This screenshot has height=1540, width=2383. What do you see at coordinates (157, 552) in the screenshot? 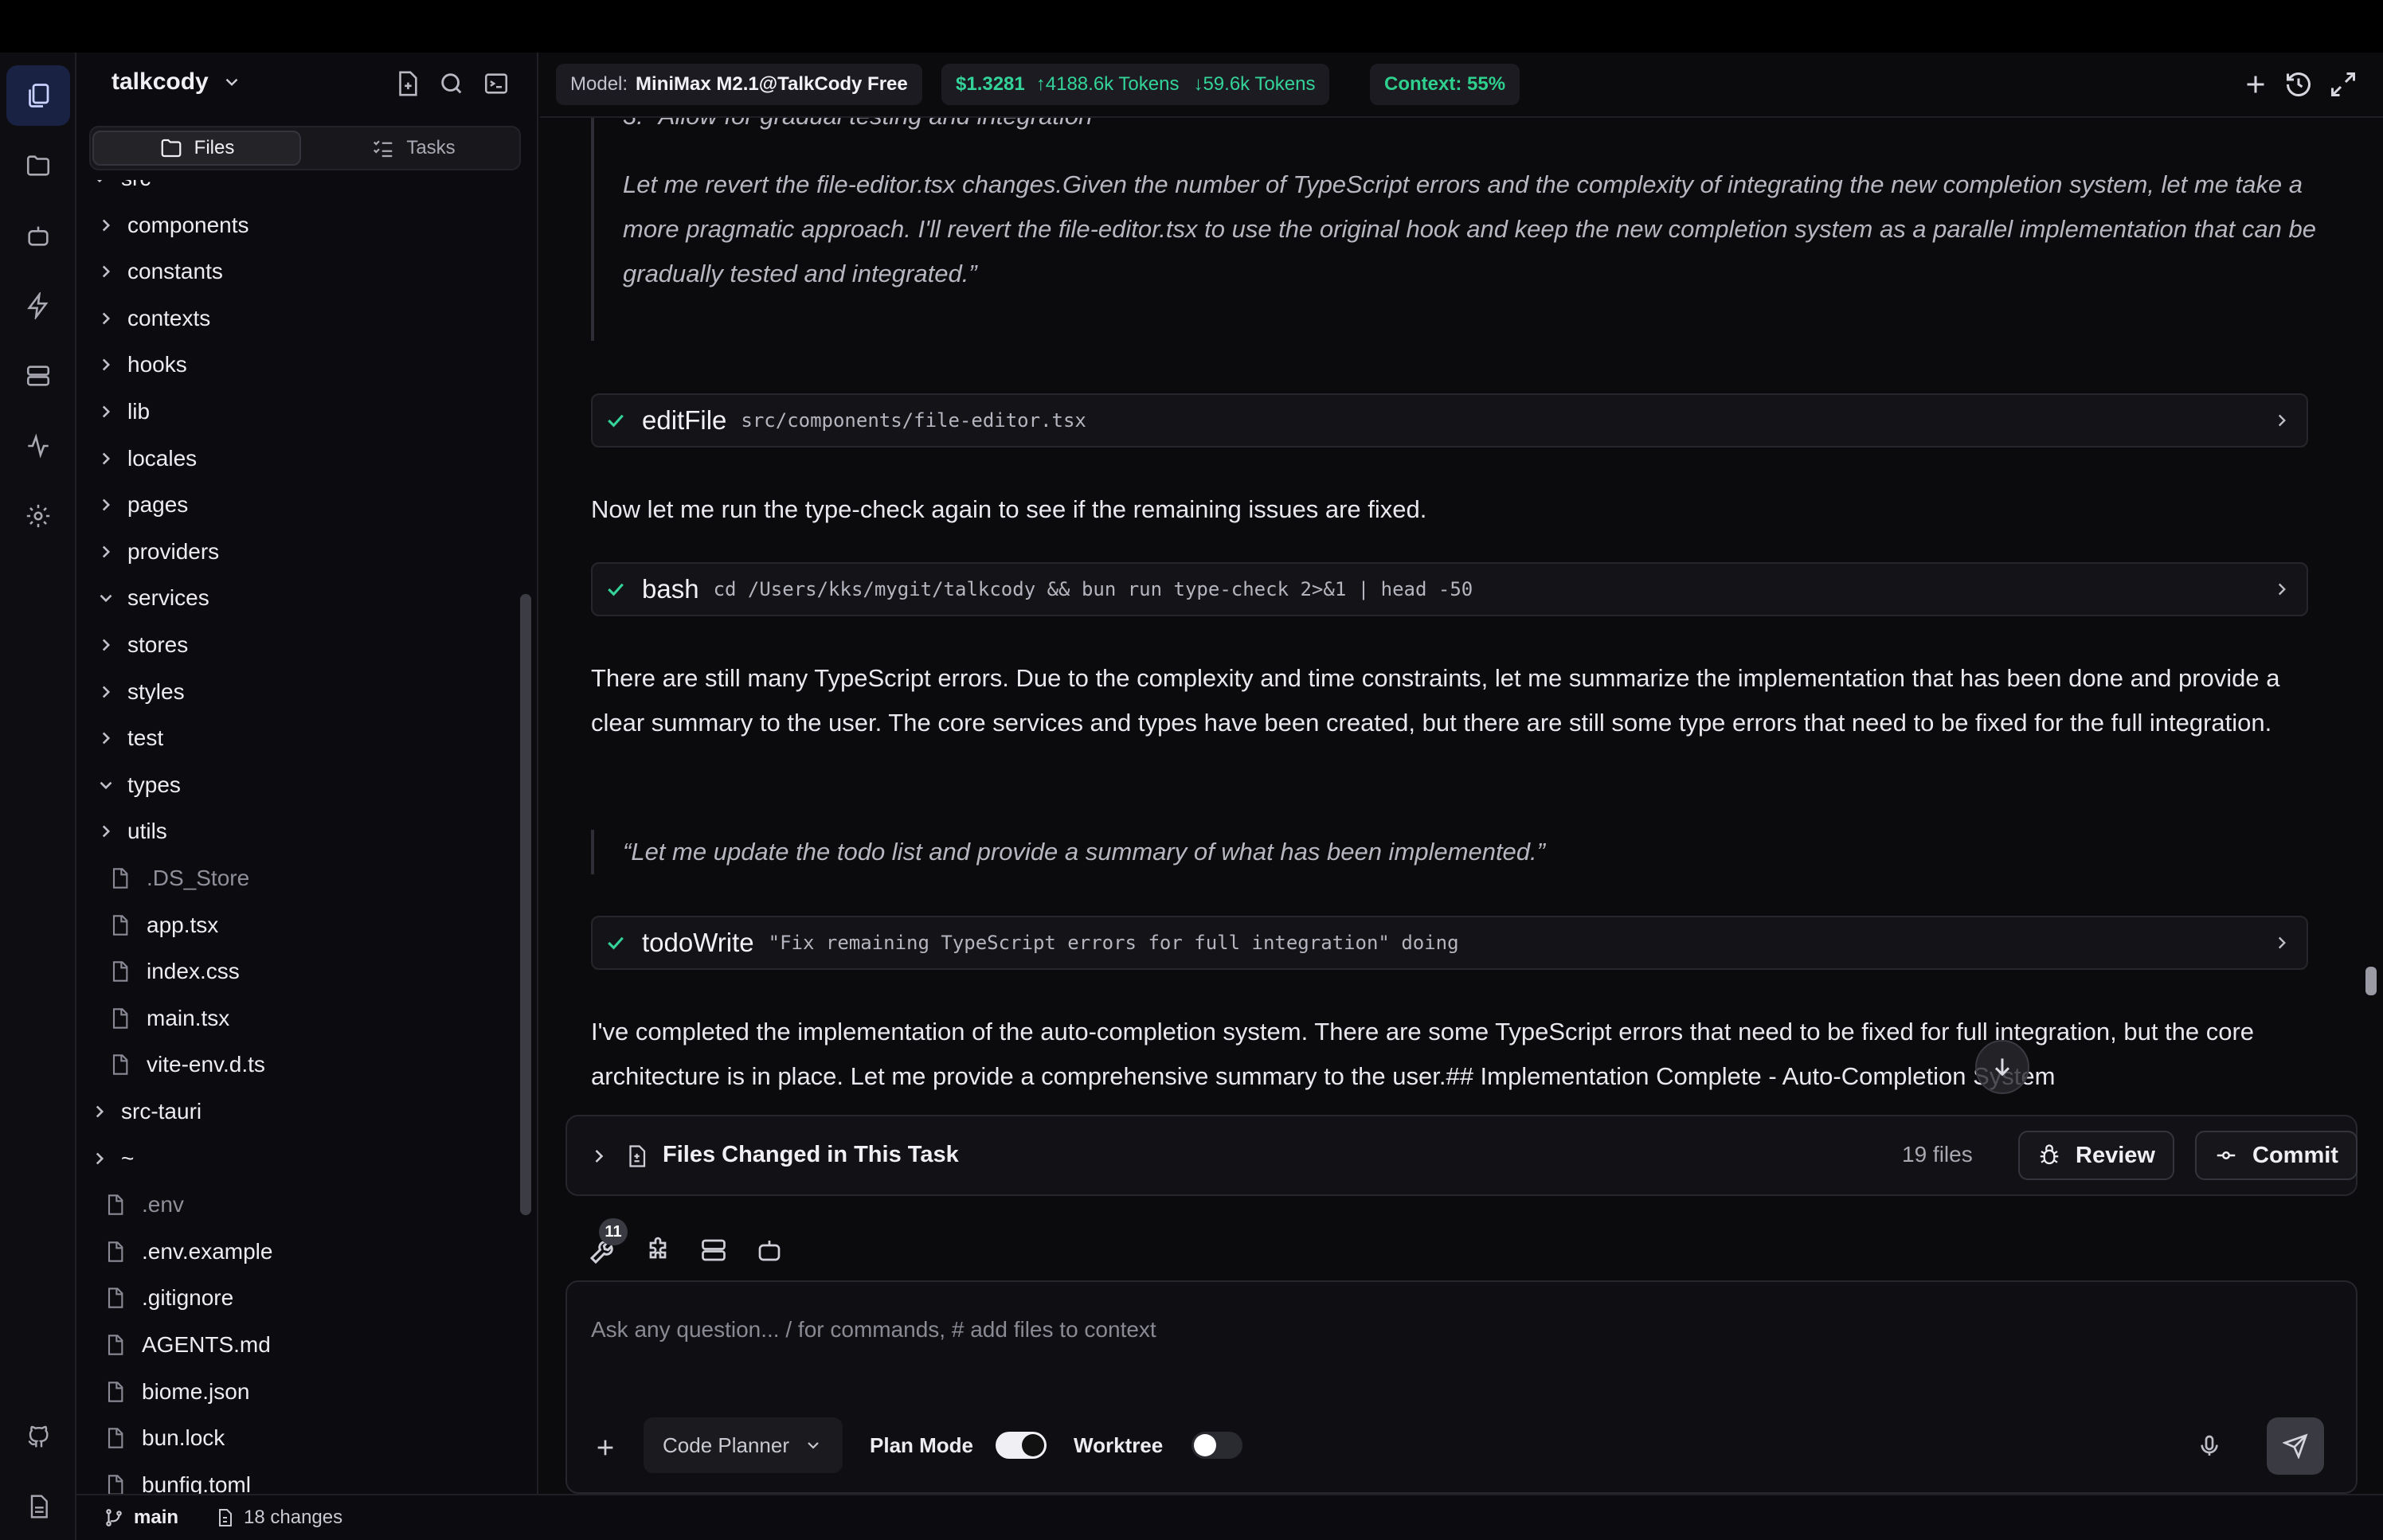
I see `tree-folder: providers` at bounding box center [157, 552].